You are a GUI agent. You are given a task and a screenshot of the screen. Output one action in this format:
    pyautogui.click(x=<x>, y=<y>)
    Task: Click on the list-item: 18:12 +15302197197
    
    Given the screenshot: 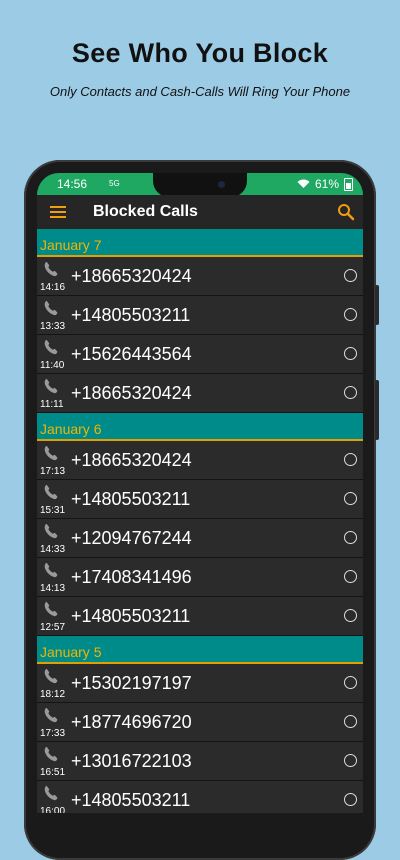 What is the action you would take?
    pyautogui.click(x=200, y=683)
    